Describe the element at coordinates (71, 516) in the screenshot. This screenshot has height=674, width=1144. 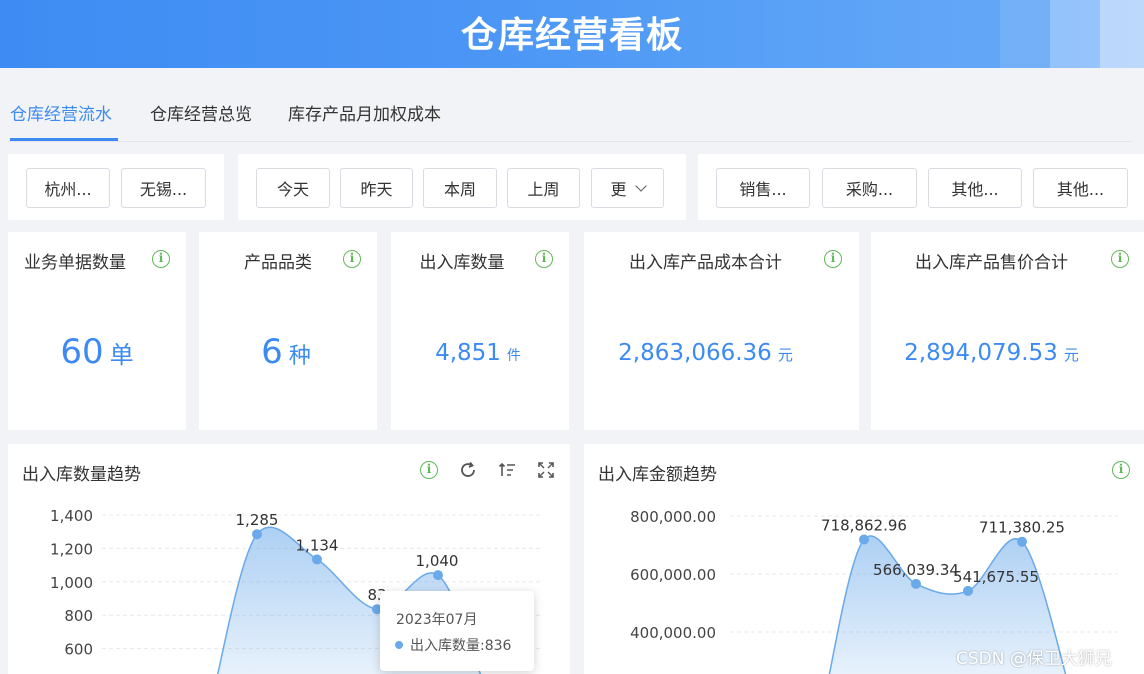
I see `y-tick-label: 1,400` at that location.